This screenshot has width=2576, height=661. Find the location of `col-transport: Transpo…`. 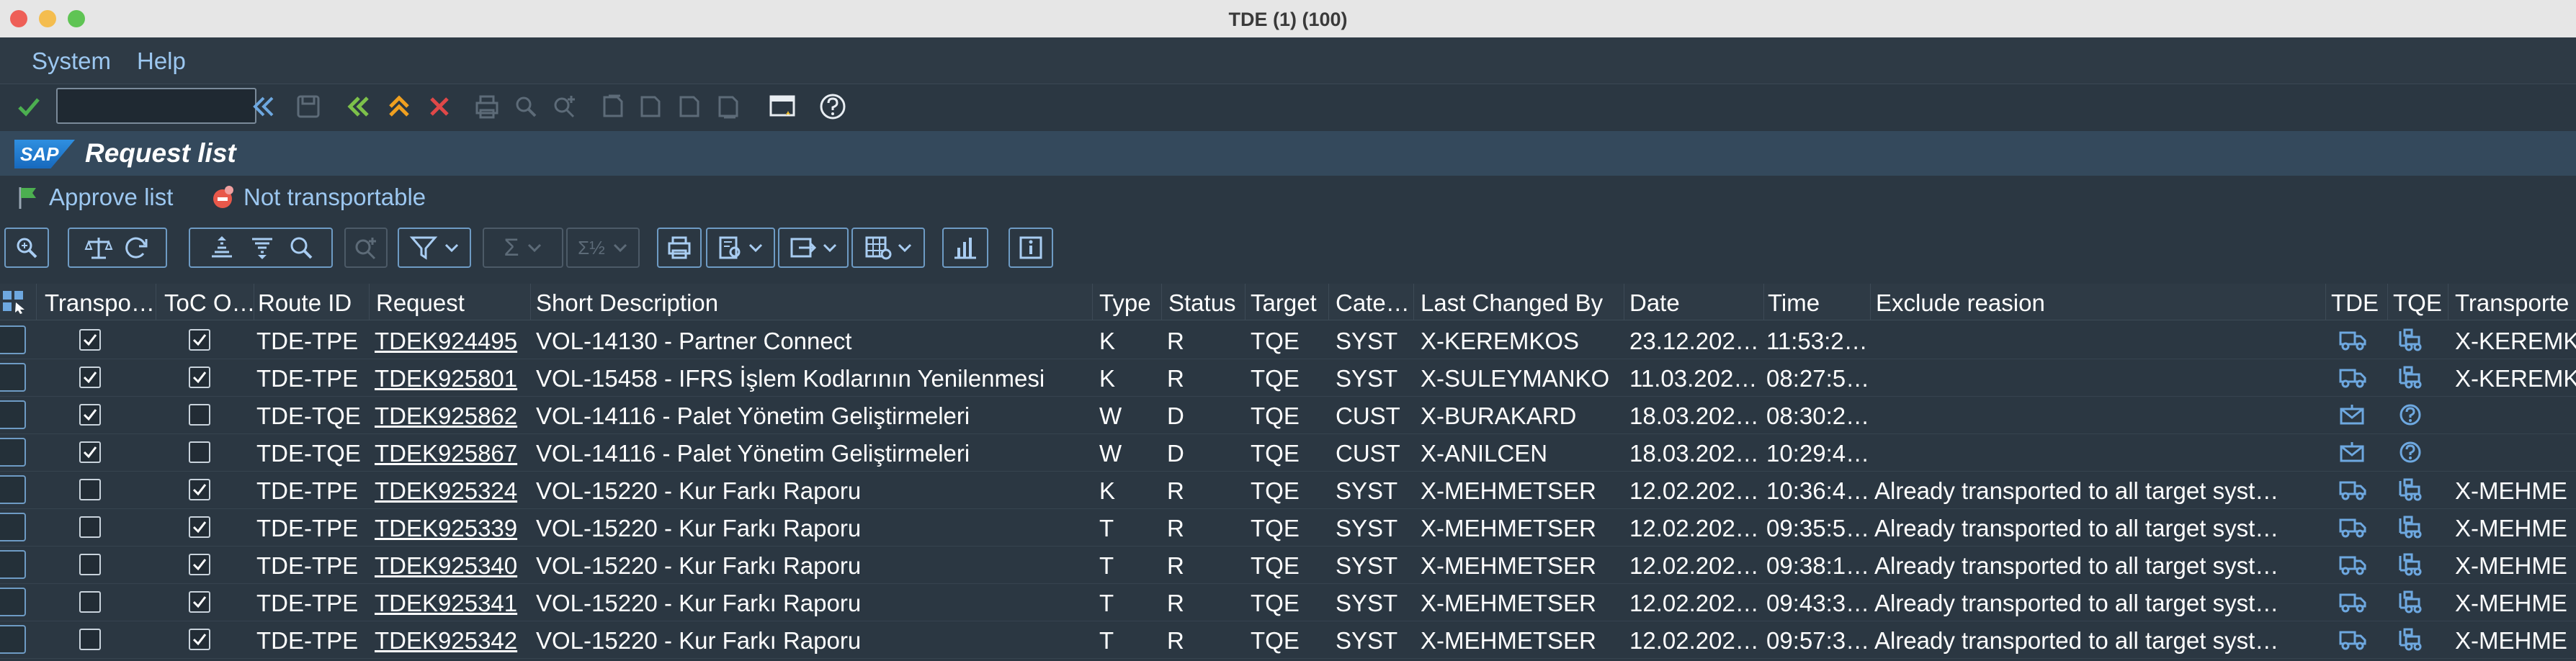

col-transport: Transpo… is located at coordinates (99, 303).